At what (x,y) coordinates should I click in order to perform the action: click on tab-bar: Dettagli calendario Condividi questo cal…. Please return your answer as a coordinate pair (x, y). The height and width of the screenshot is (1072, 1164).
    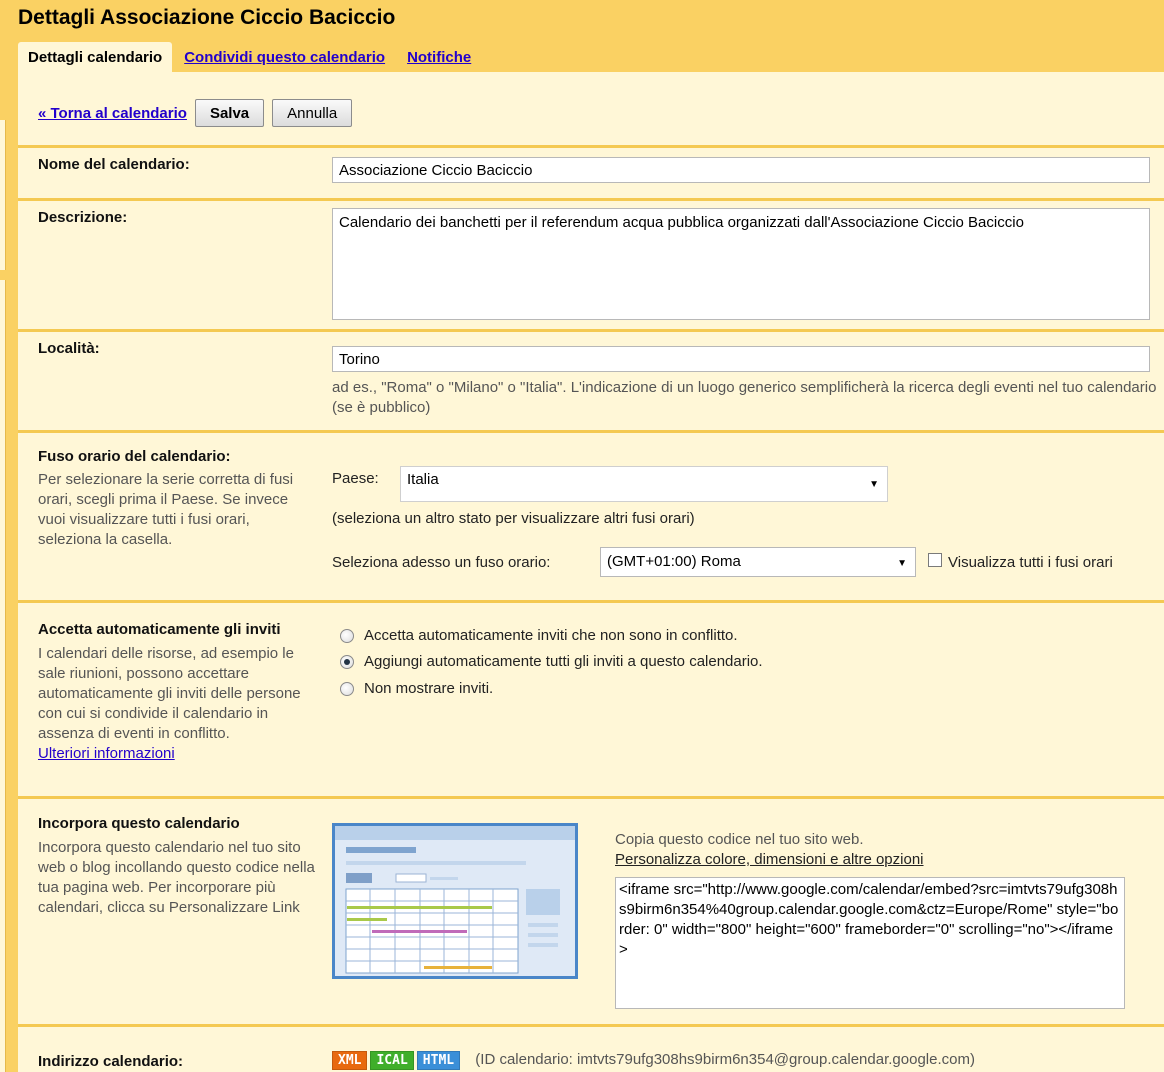
    Looking at the image, I should click on (249, 57).